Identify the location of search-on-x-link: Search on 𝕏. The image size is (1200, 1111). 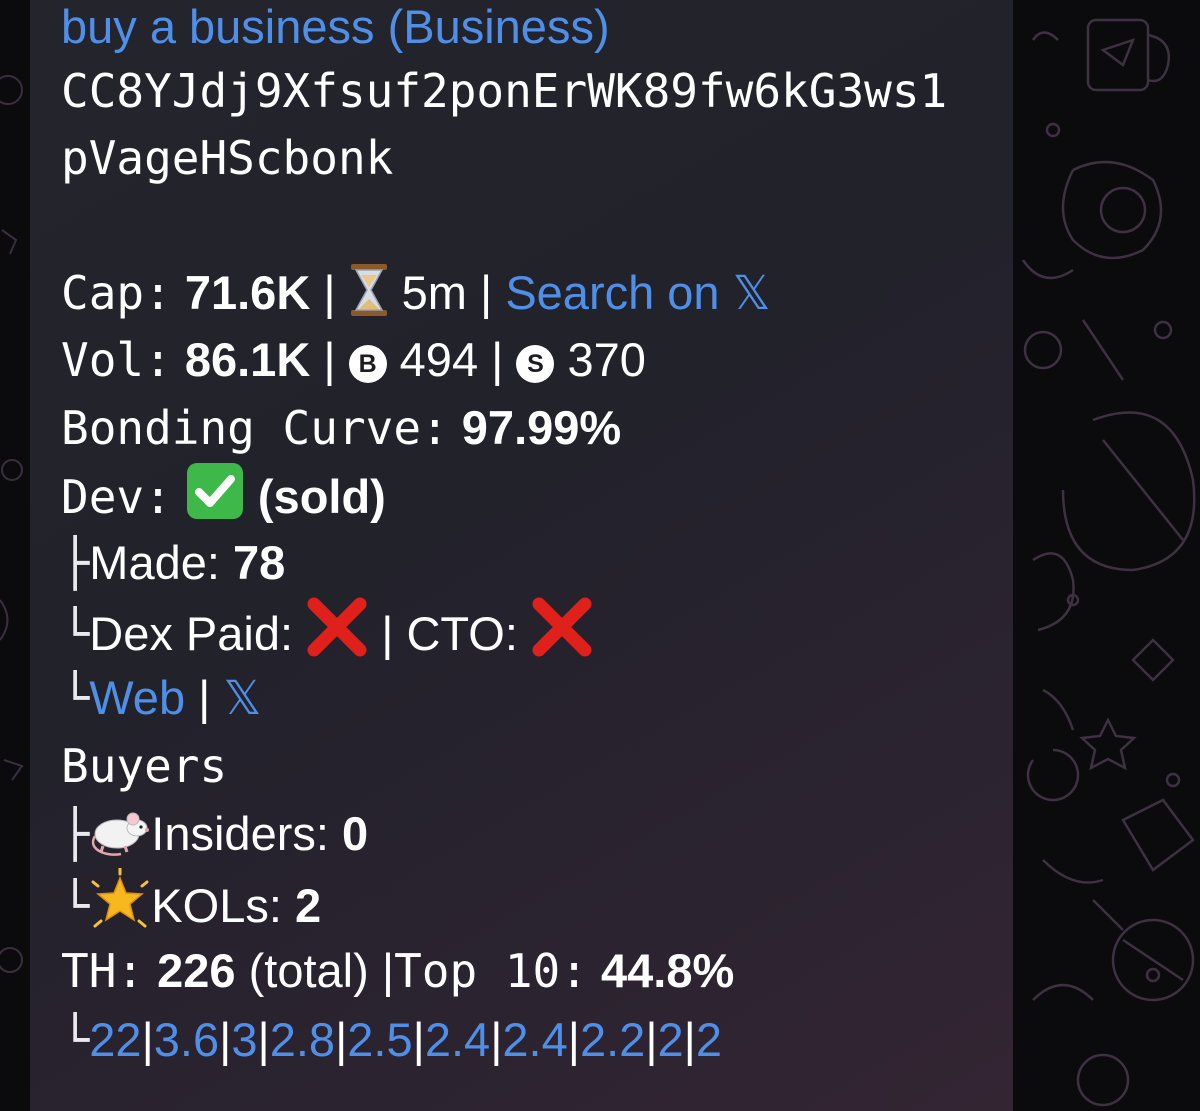
(637, 292).